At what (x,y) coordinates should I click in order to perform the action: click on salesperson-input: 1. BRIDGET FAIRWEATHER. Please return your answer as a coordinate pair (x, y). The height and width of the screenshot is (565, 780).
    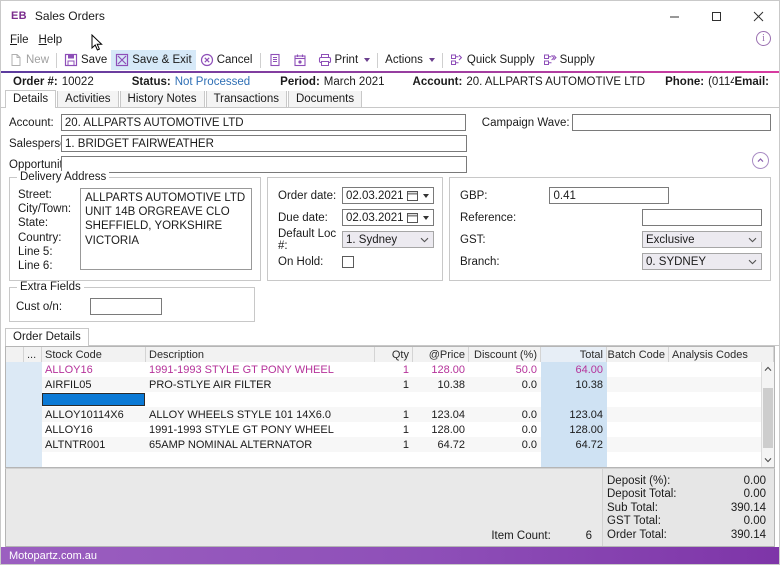
    Looking at the image, I should click on (264, 143).